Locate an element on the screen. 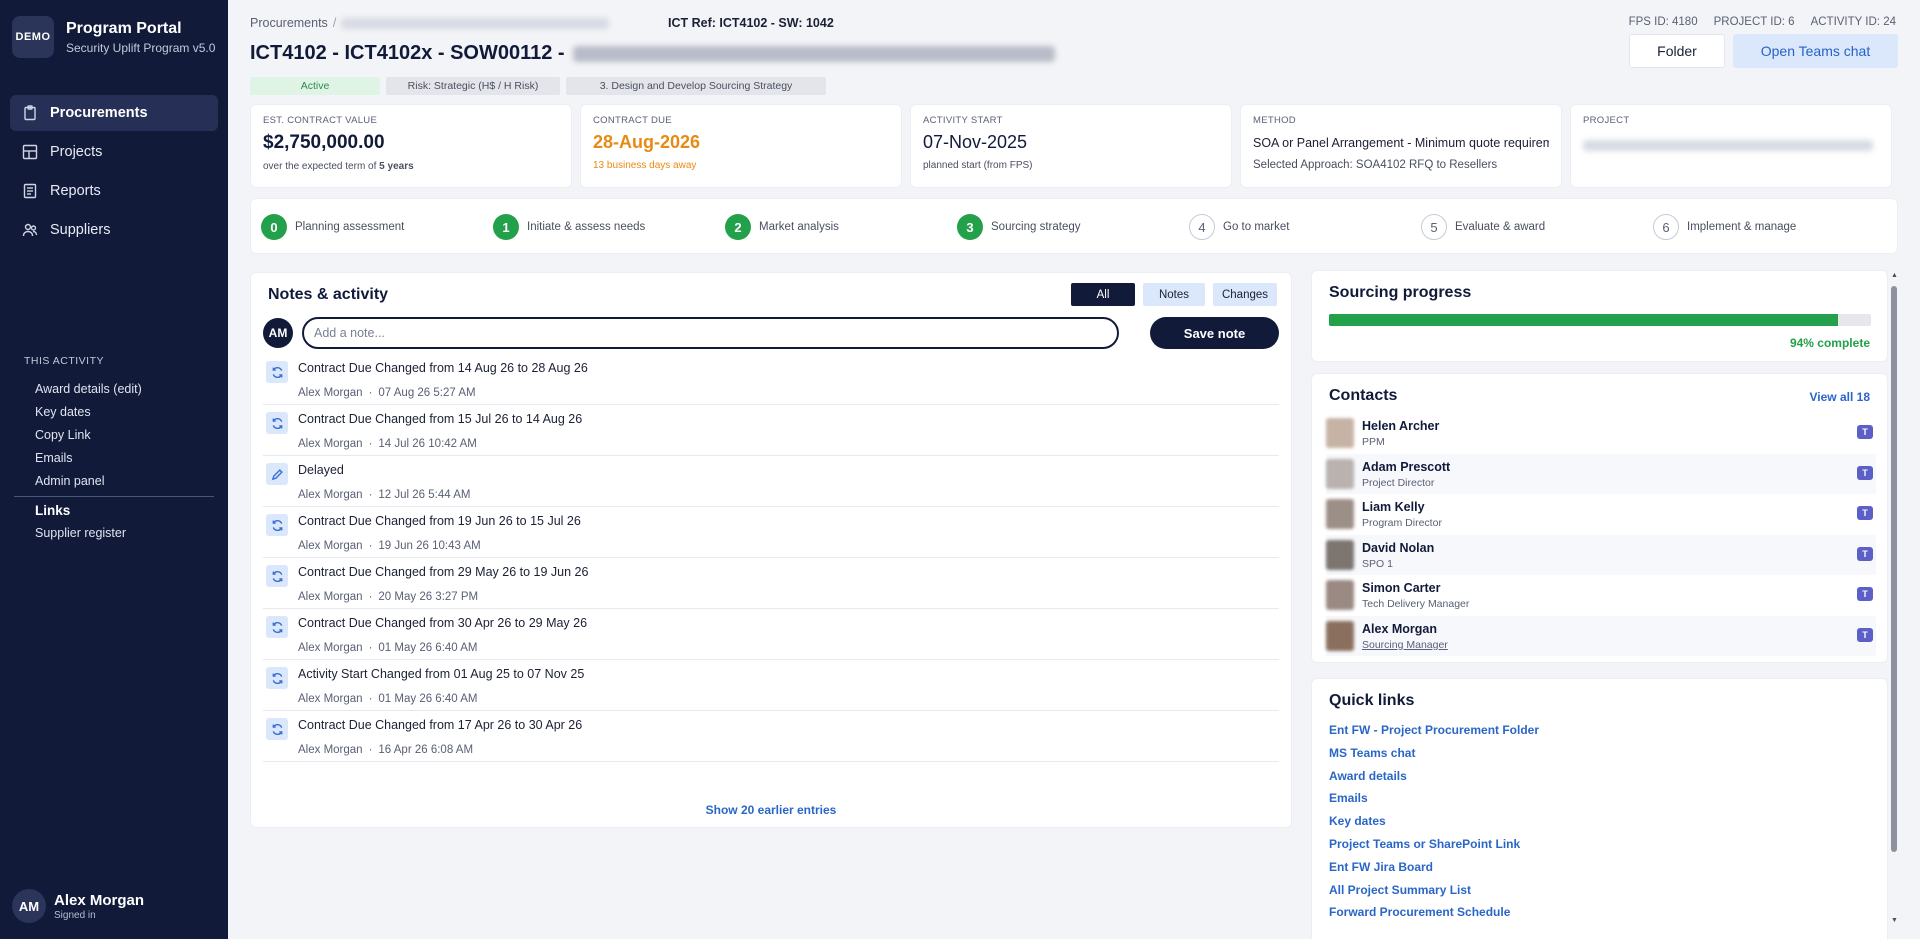  breadcrumb-root: Procurements is located at coordinates (289, 23).